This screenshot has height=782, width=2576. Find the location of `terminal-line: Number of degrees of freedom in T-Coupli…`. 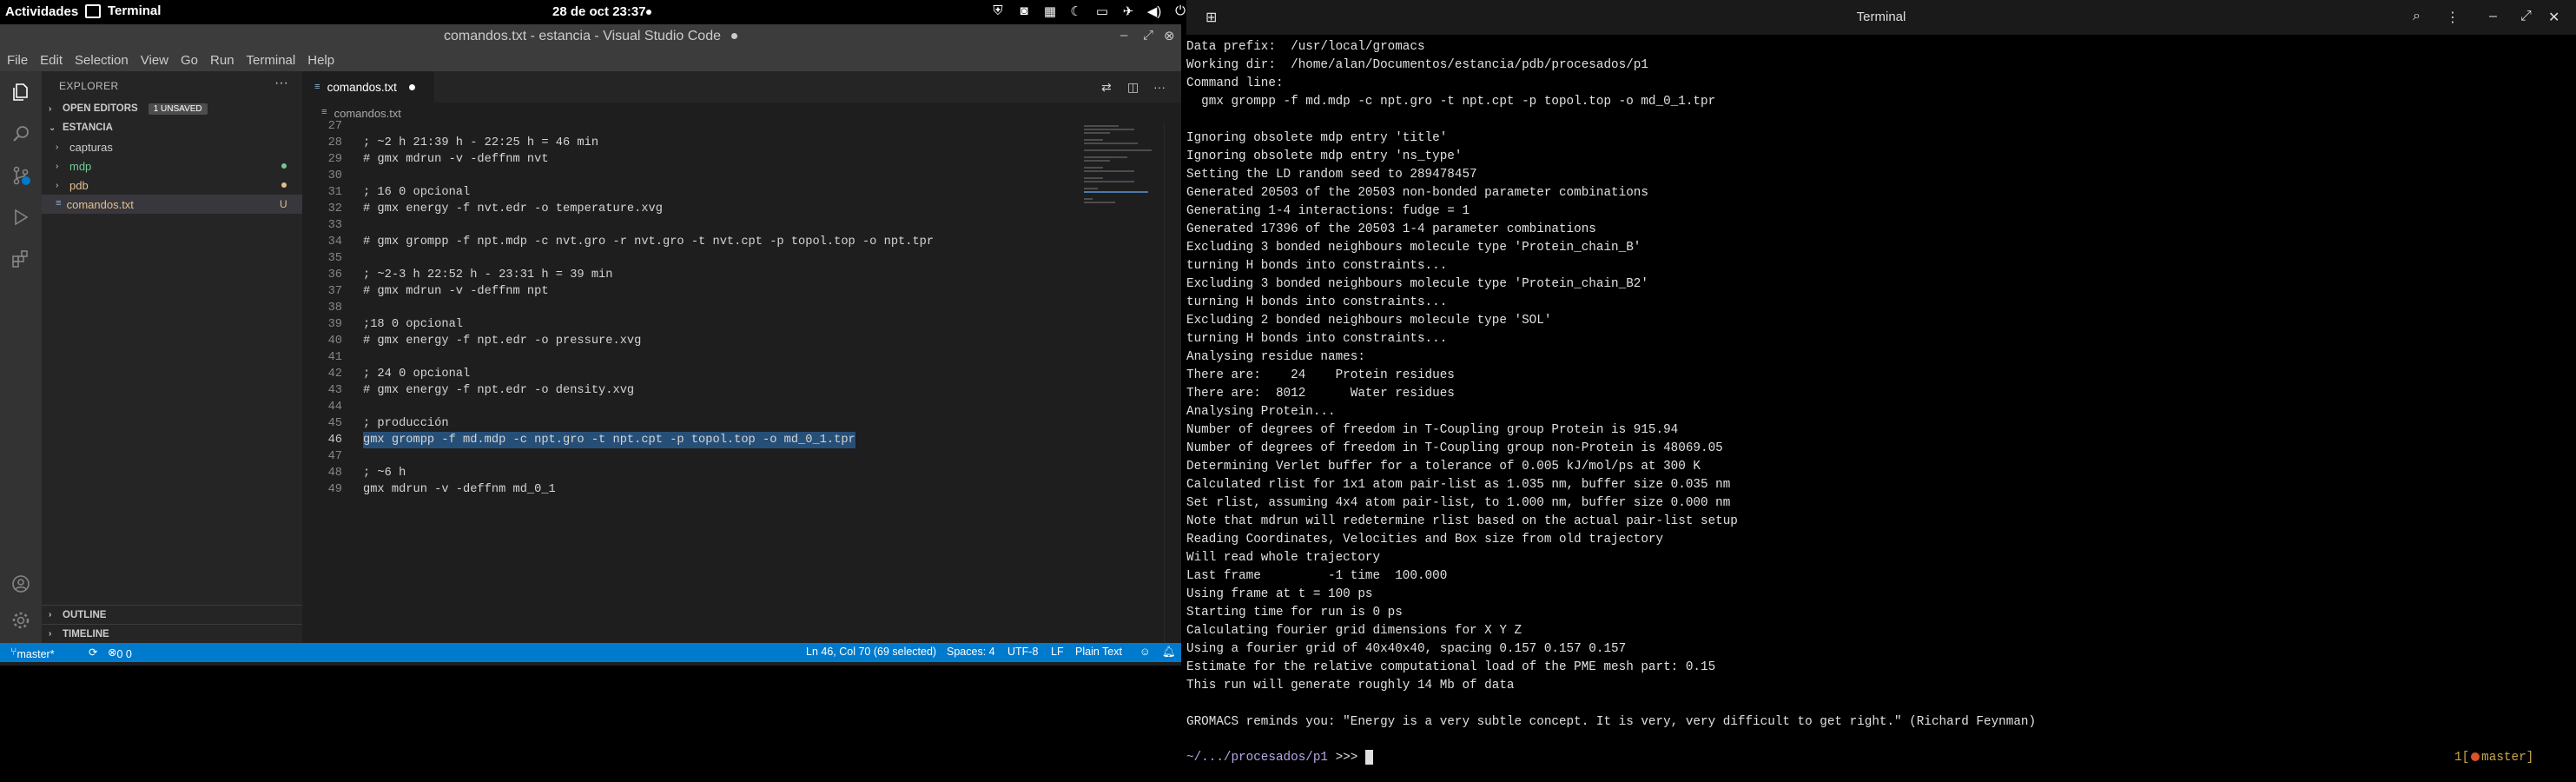

terminal-line: Number of degrees of freedom in T-Coupli… is located at coordinates (1454, 448).